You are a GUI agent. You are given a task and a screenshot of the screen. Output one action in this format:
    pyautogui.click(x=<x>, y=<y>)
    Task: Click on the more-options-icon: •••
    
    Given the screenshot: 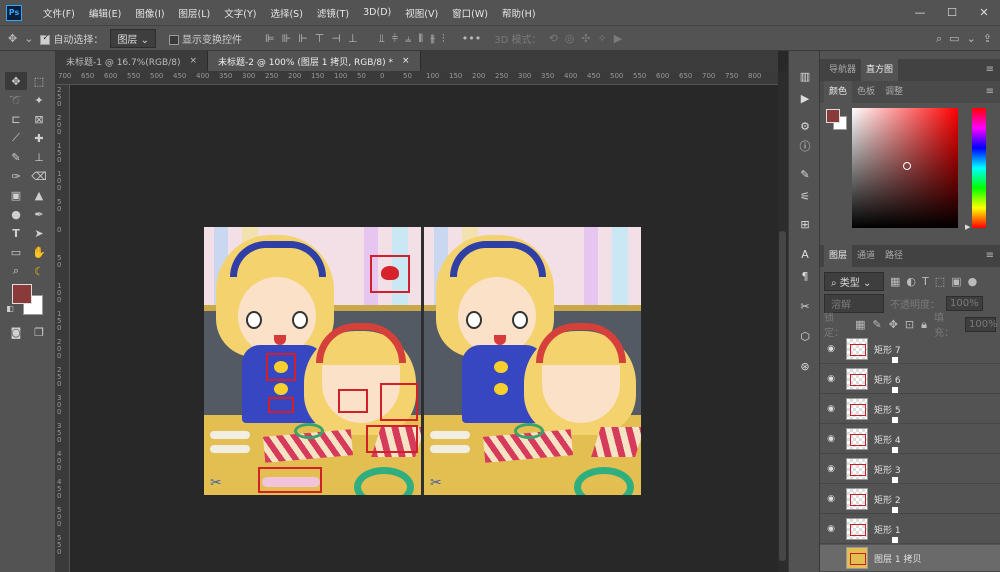 What is the action you would take?
    pyautogui.click(x=471, y=38)
    